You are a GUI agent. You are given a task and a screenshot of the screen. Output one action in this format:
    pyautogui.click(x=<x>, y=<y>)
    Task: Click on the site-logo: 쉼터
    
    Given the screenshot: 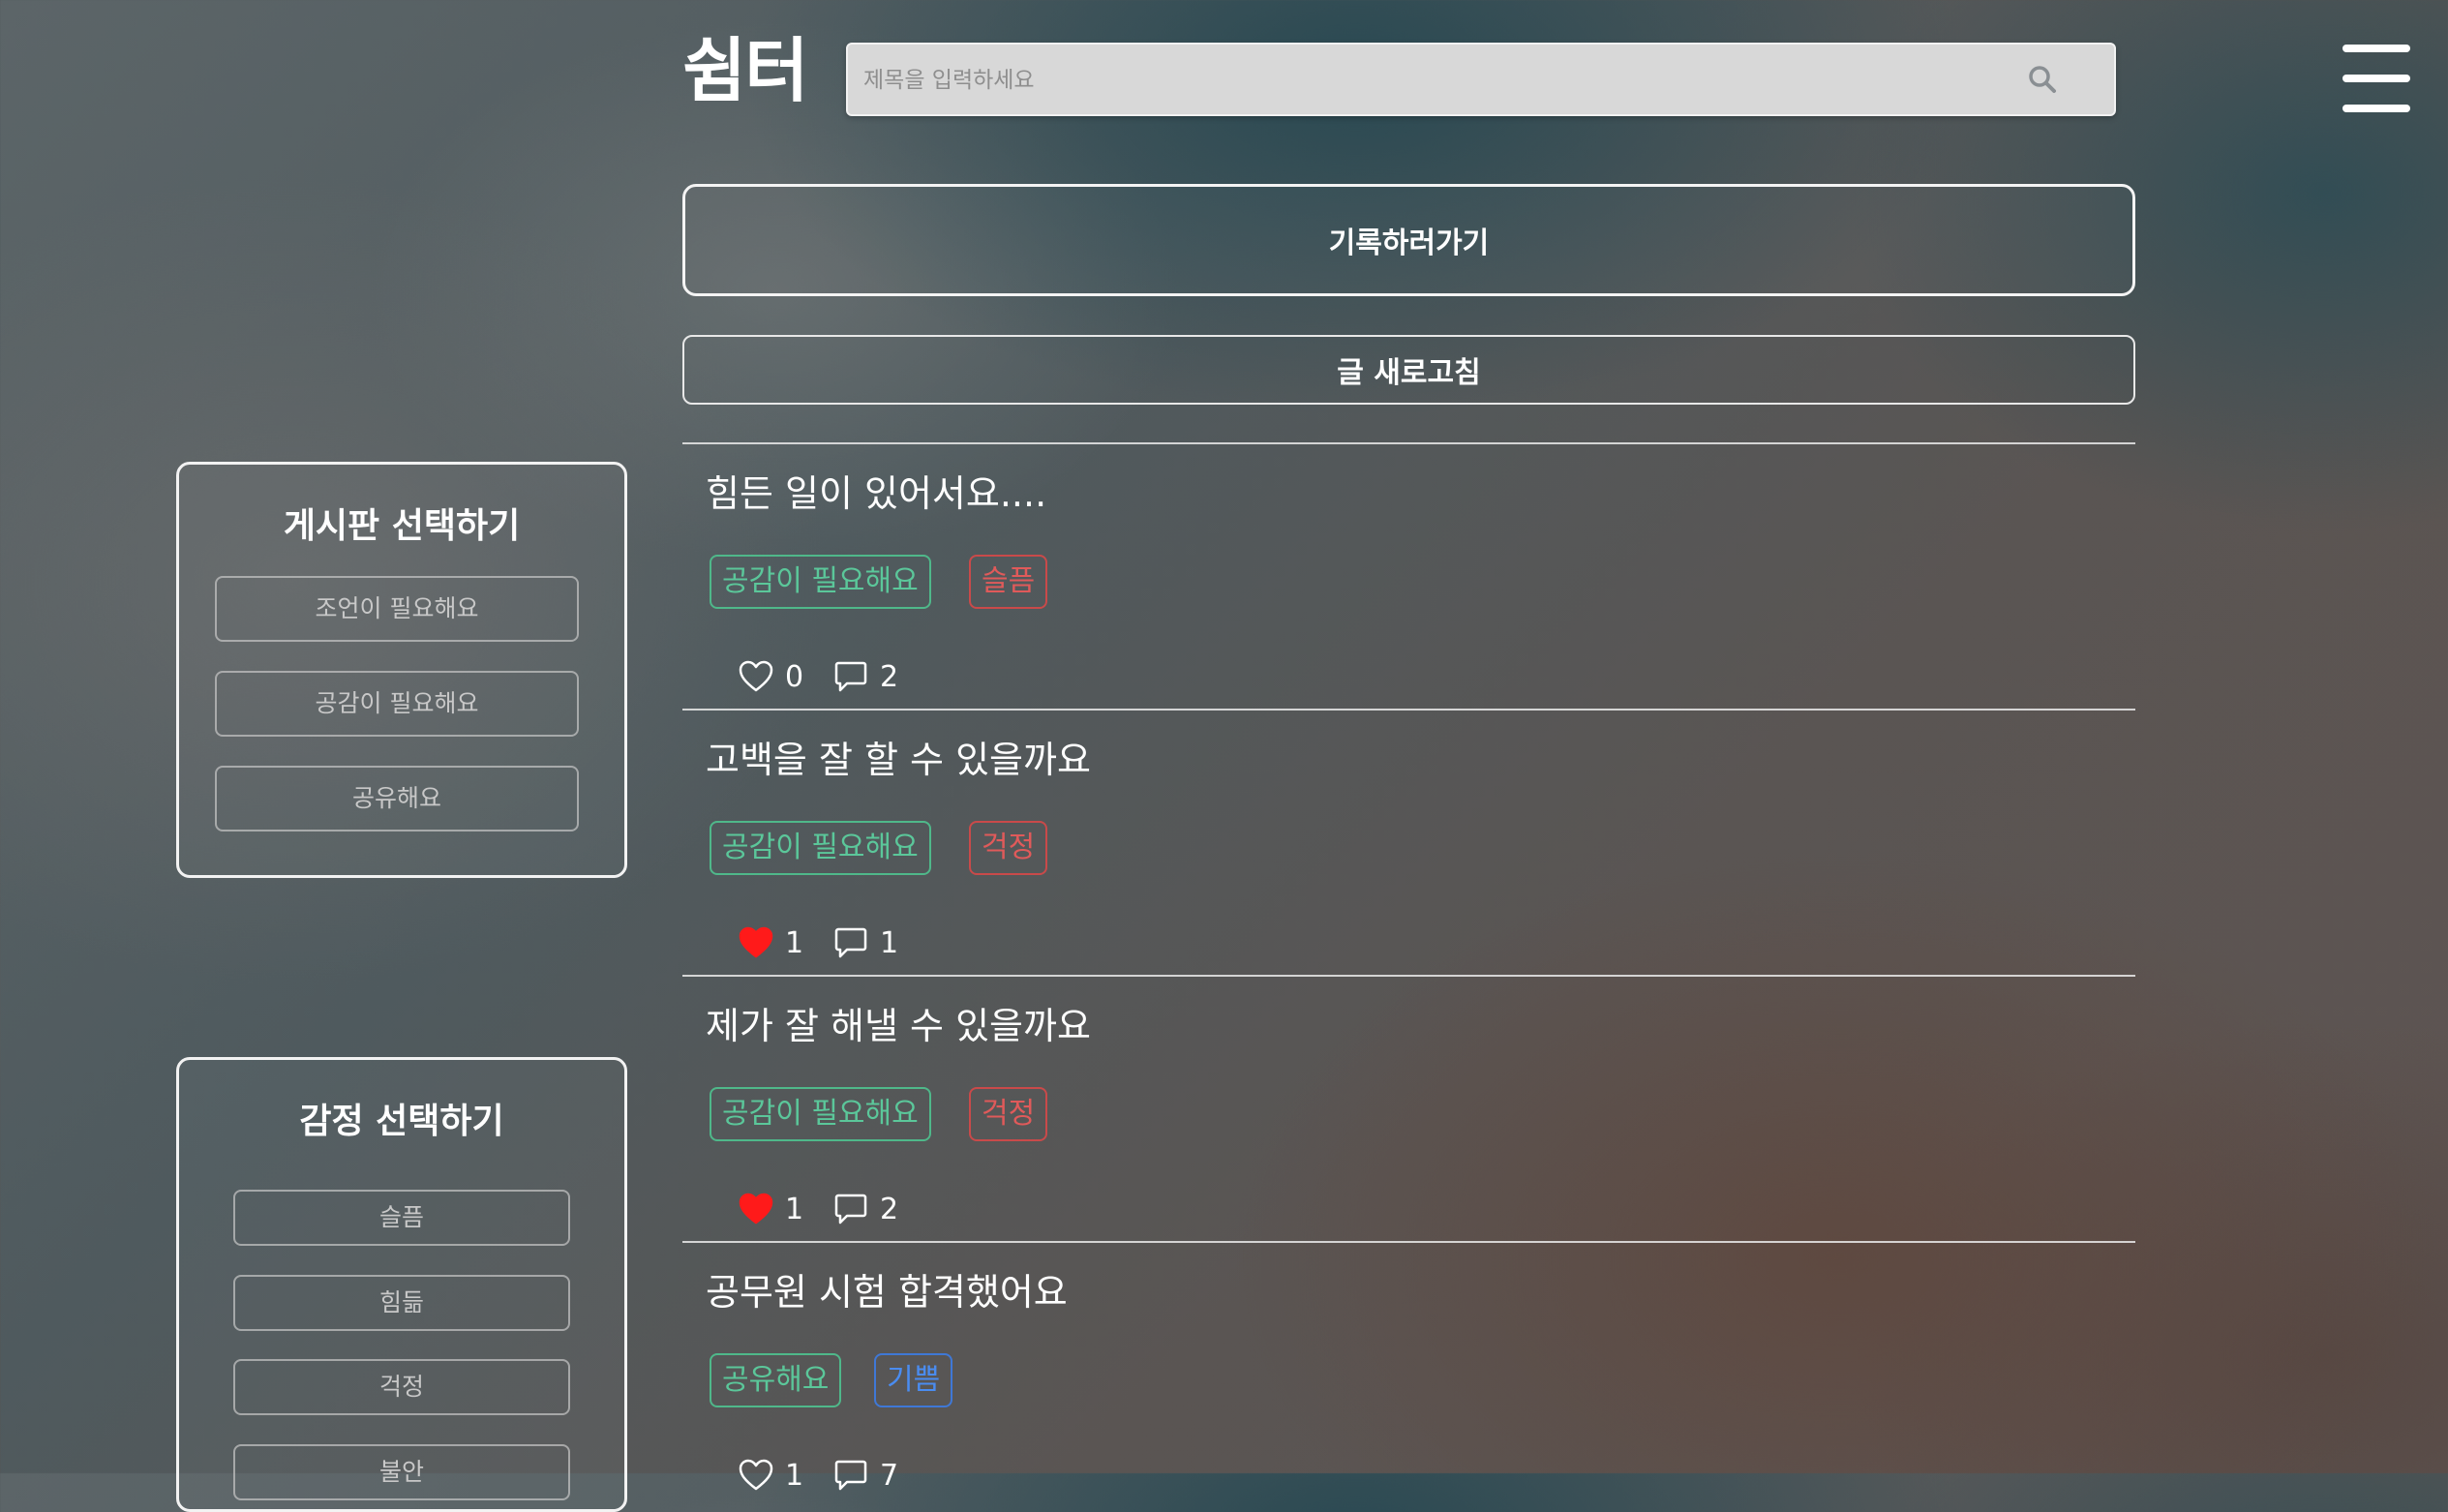 What is the action you would take?
    pyautogui.click(x=745, y=70)
    